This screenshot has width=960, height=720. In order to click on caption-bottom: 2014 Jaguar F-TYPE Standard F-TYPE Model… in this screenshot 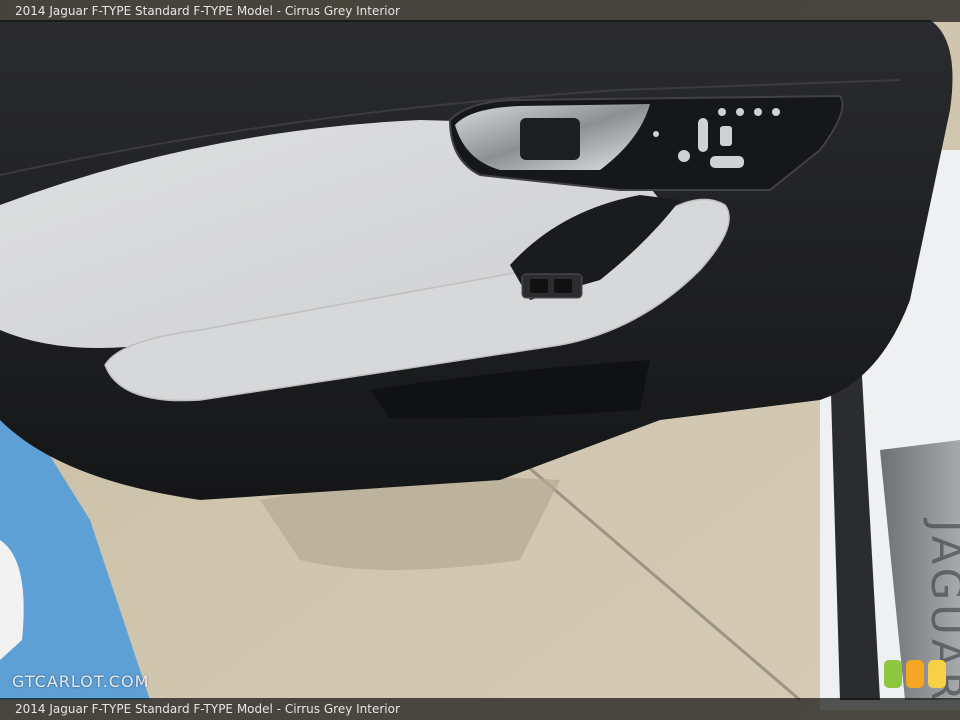, I will do `click(480, 709)`.